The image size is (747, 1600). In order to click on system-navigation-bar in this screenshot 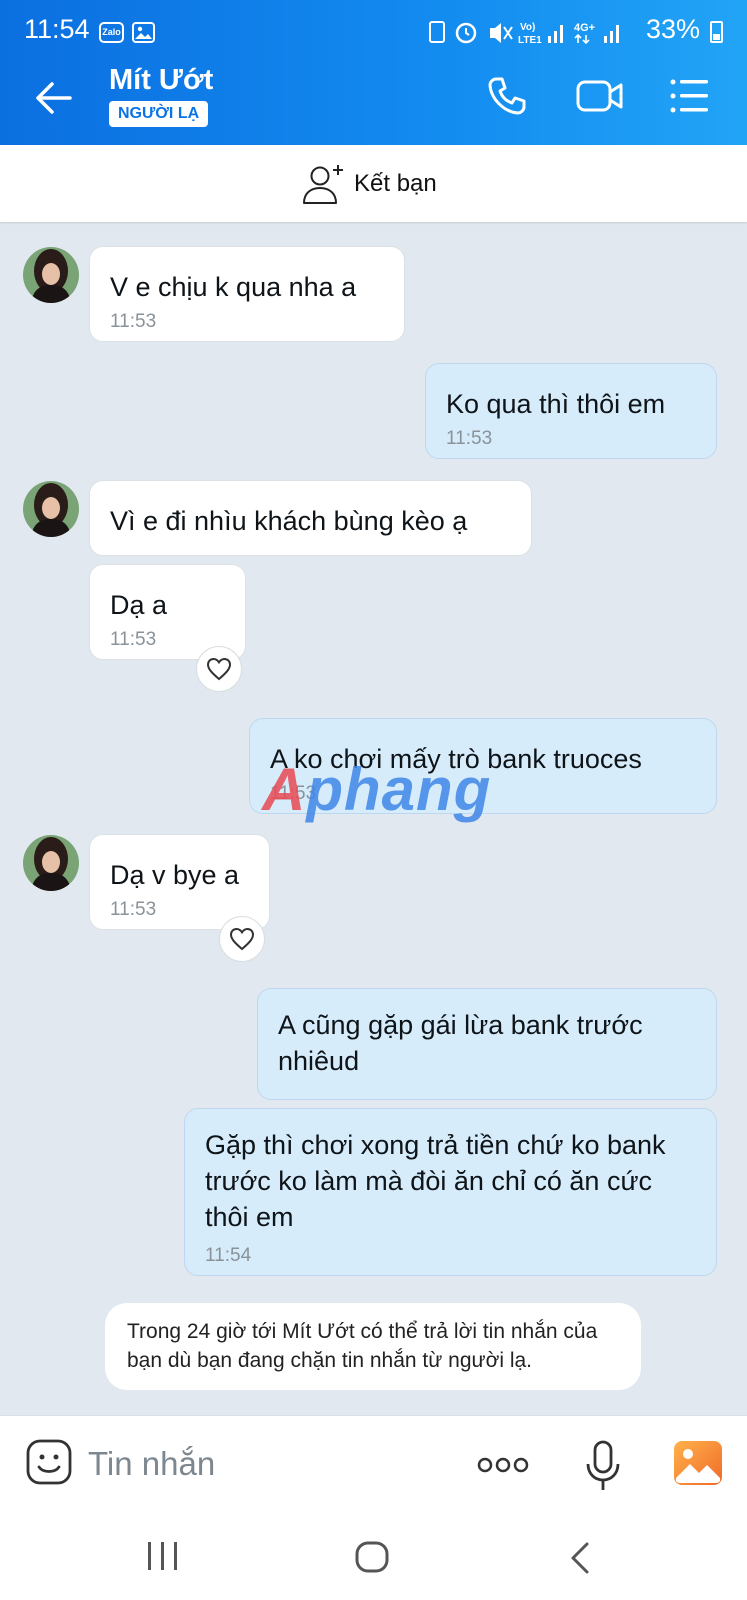, I will do `click(373, 1556)`.